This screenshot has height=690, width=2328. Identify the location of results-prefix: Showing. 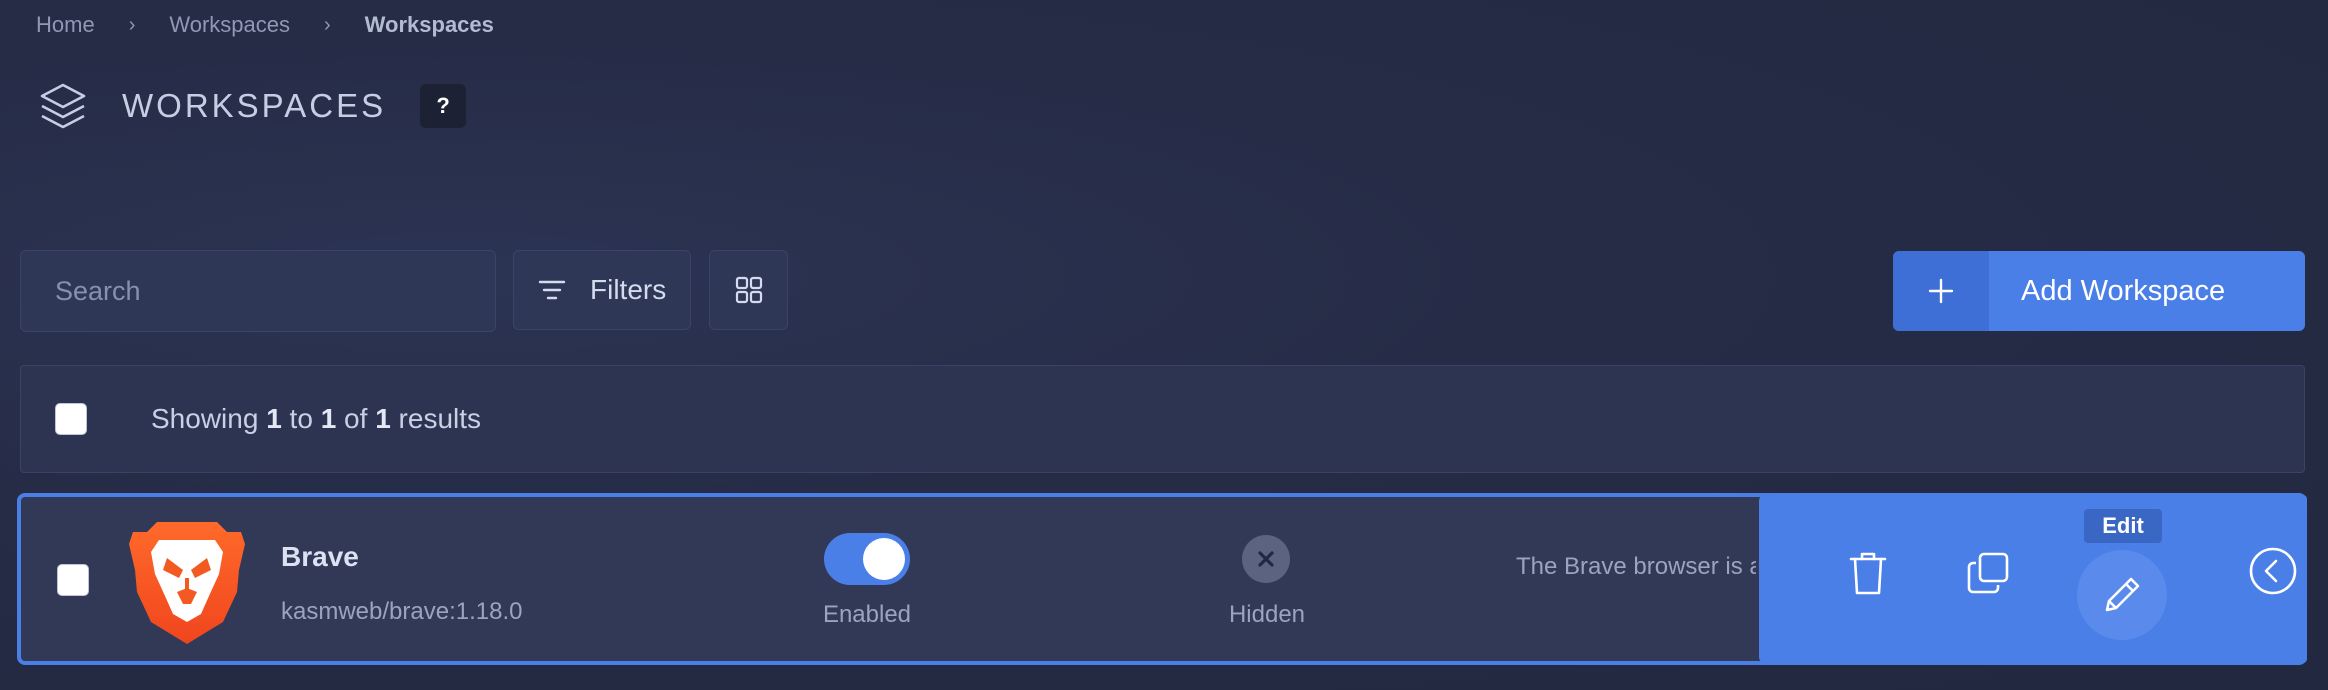
(205, 418).